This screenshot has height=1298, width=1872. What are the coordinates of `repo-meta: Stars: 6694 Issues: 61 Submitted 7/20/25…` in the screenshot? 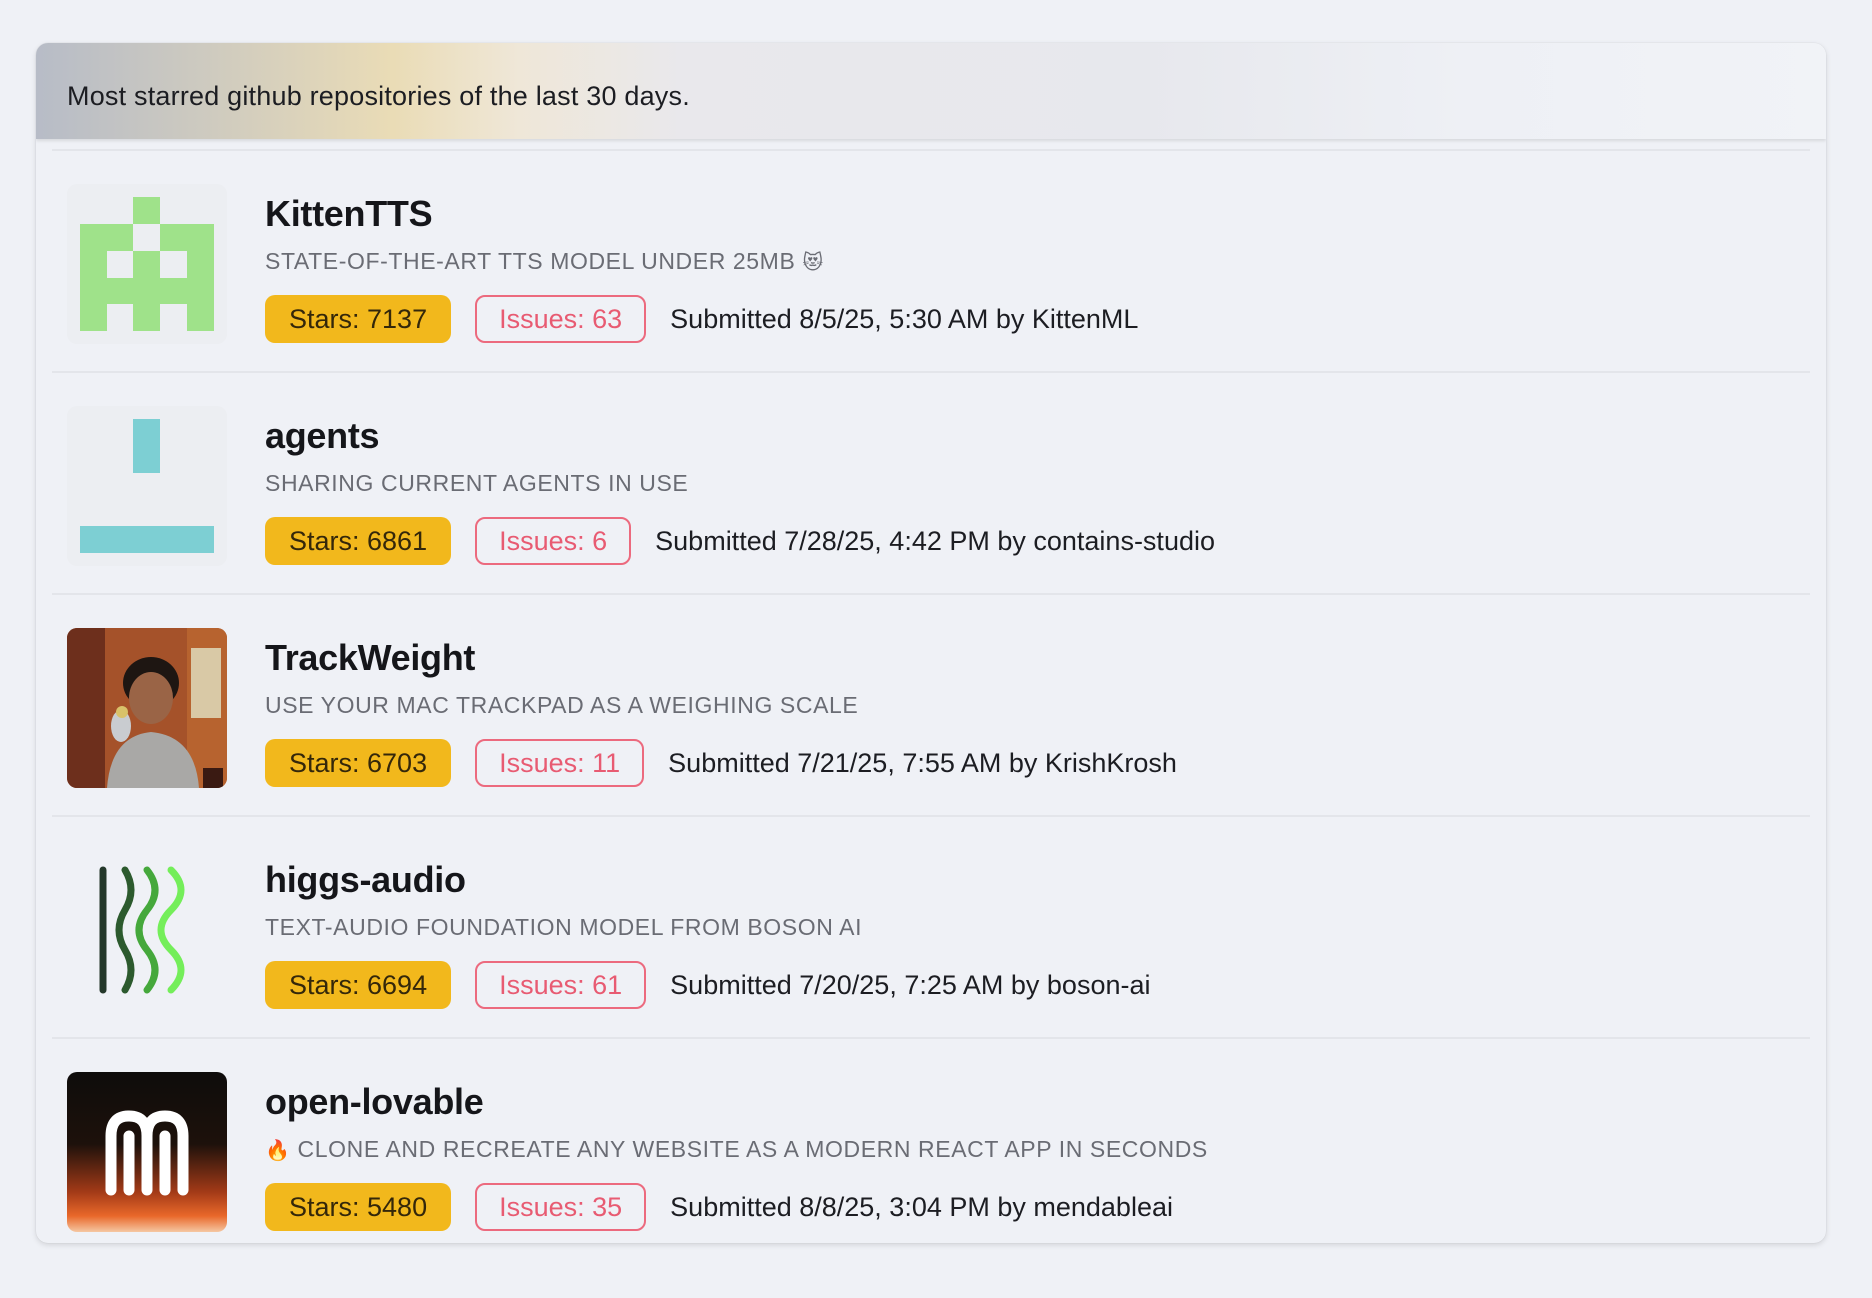 It's located at (707, 985).